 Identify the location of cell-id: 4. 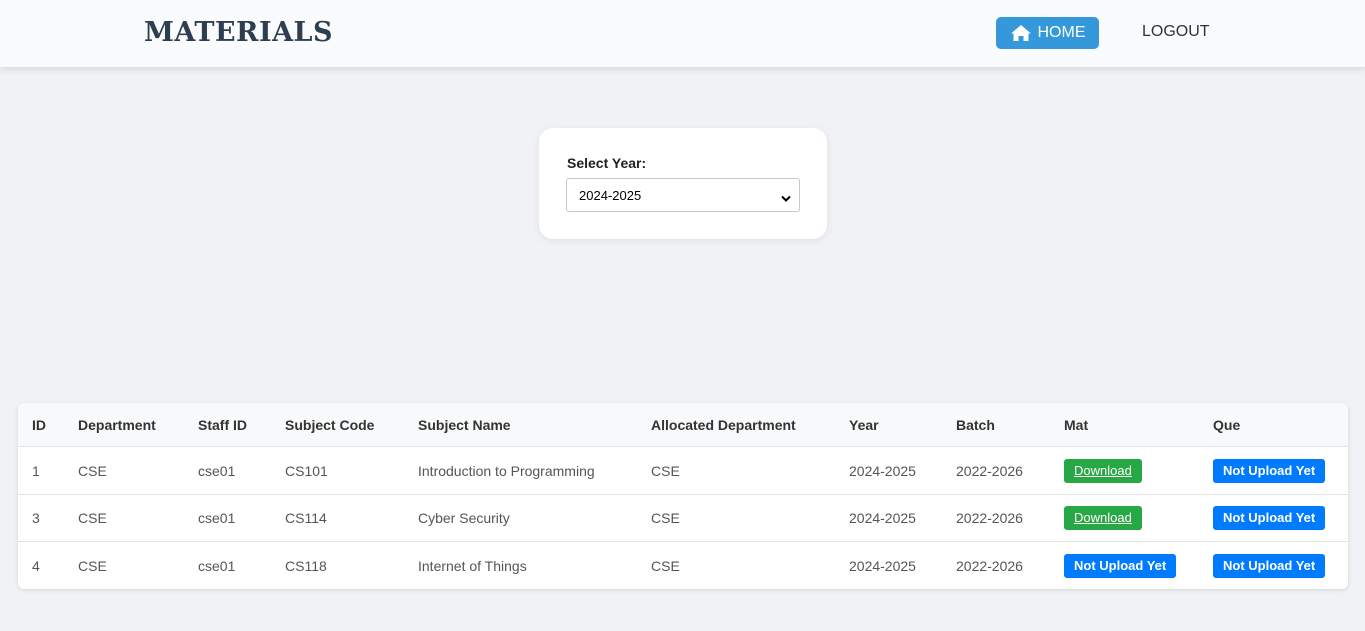
(36, 565).